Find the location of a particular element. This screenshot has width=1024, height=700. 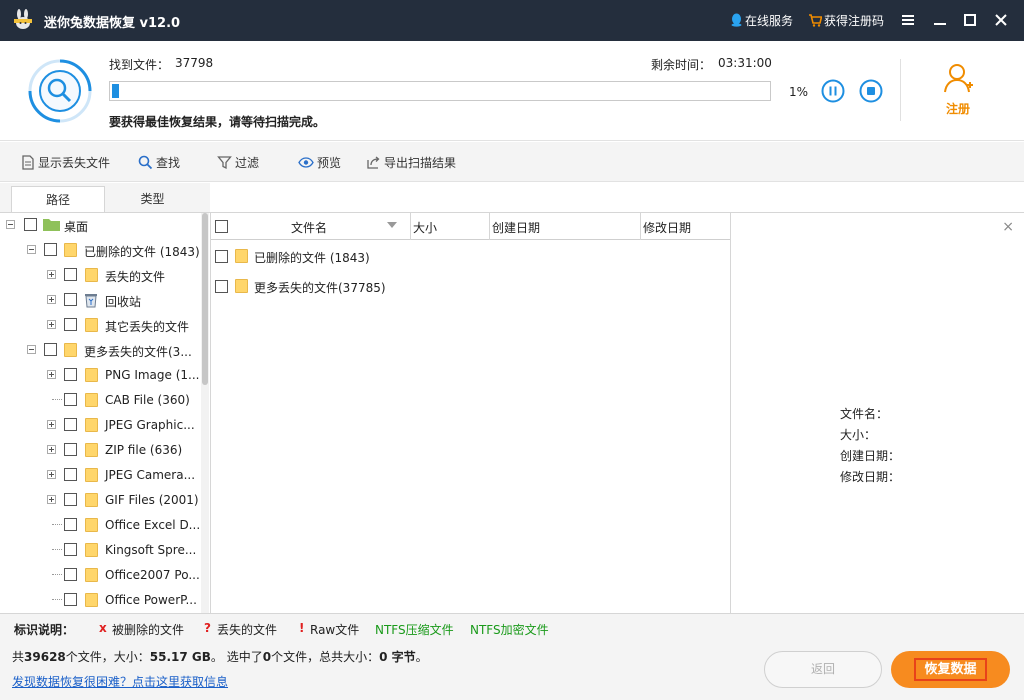

recover-data-button: 恢复数据 is located at coordinates (950, 669).